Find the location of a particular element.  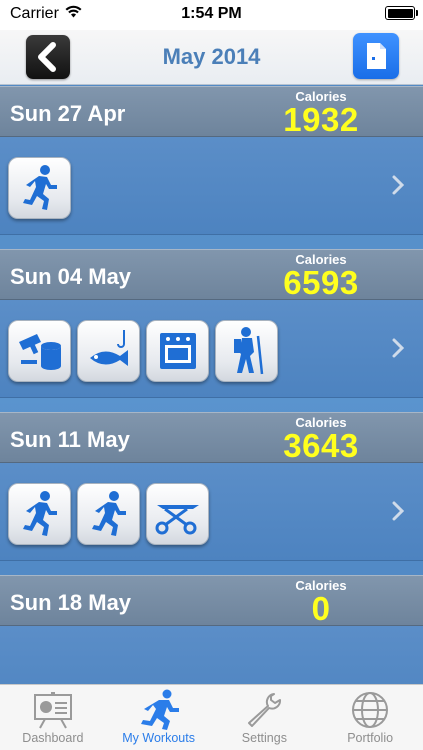

hiking-icon is located at coordinates (246, 351).